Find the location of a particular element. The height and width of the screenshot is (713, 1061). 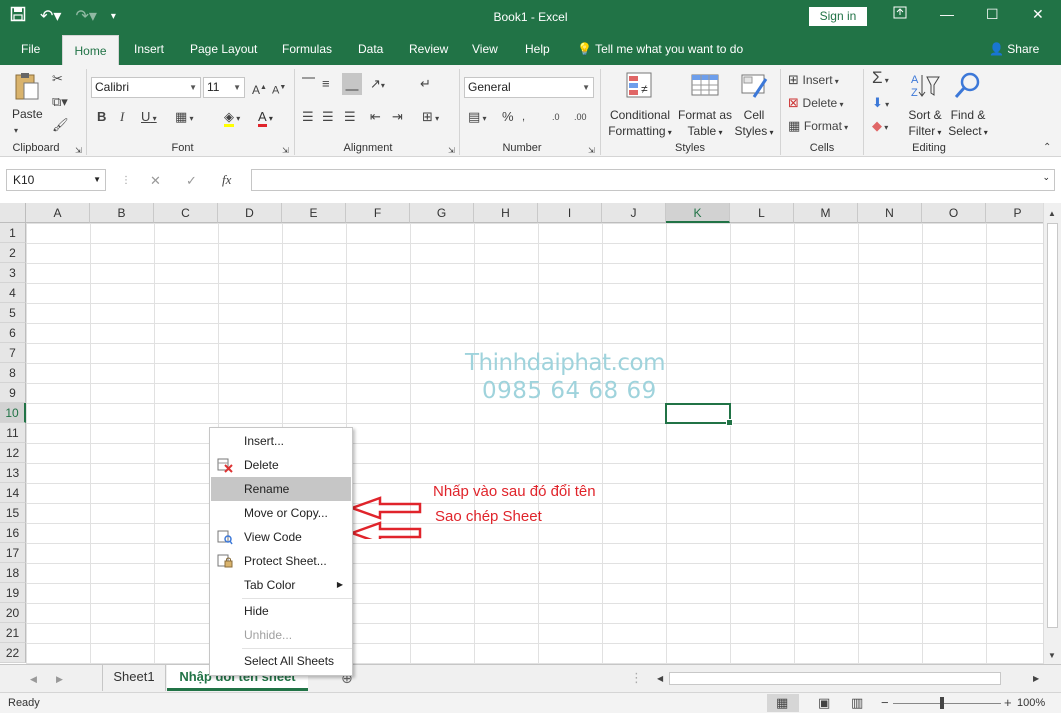

ribbon-display-options-icon is located at coordinates (900, 14).